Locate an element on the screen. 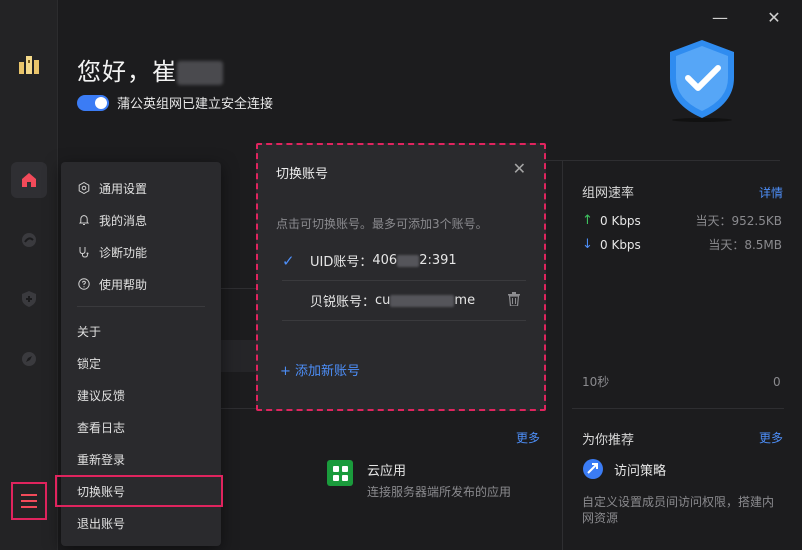 The width and height of the screenshot is (802, 550). menu-item-settings: 通用设置 is located at coordinates (141, 188).